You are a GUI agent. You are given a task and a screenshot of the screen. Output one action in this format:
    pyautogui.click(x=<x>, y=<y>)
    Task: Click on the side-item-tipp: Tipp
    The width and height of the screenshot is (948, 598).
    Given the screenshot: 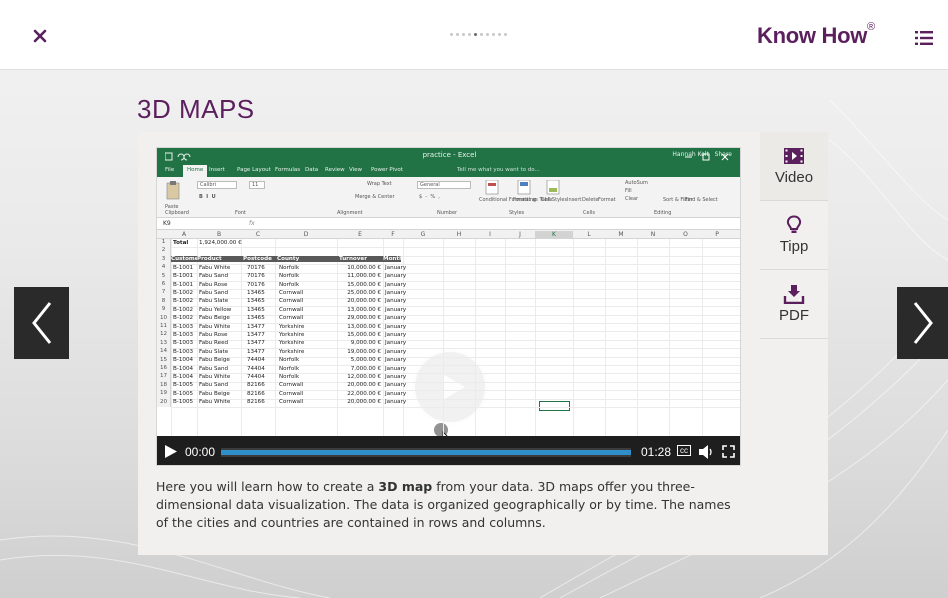 What is the action you would take?
    pyautogui.click(x=794, y=235)
    